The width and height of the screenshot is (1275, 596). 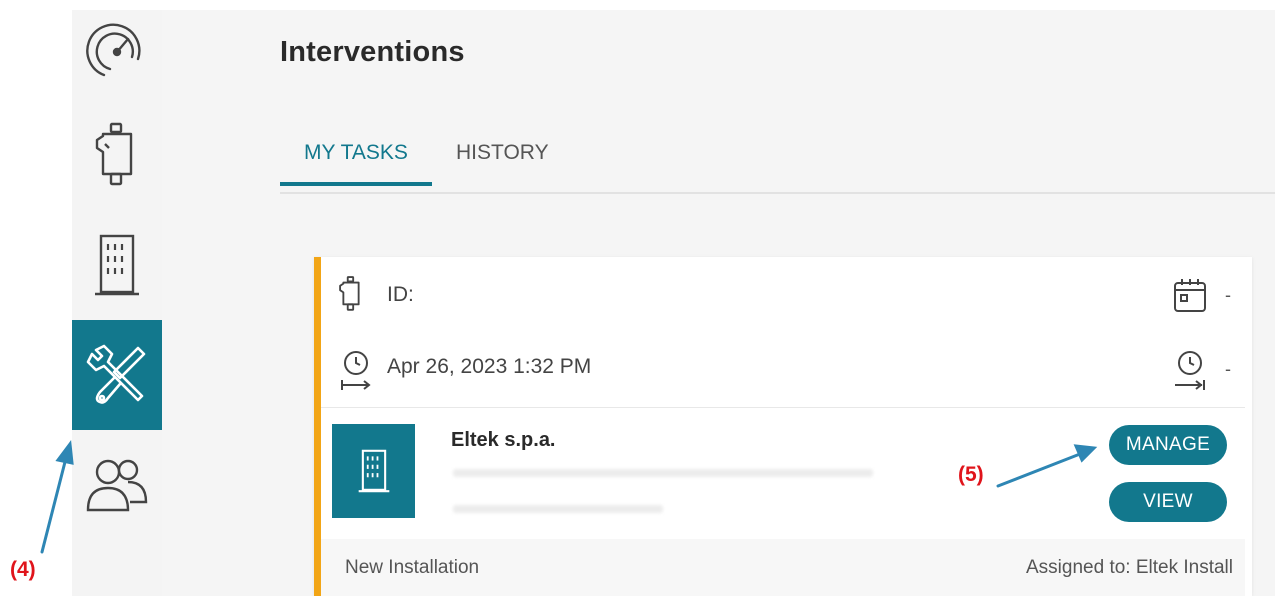 I want to click on sidebar-item-buildings, so click(x=117, y=265).